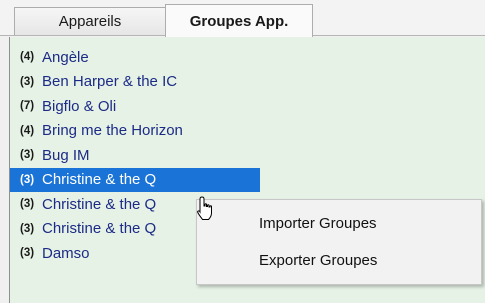 The height and width of the screenshot is (303, 485). What do you see at coordinates (79, 106) in the screenshot?
I see `group-name: Bigflo & Oli` at bounding box center [79, 106].